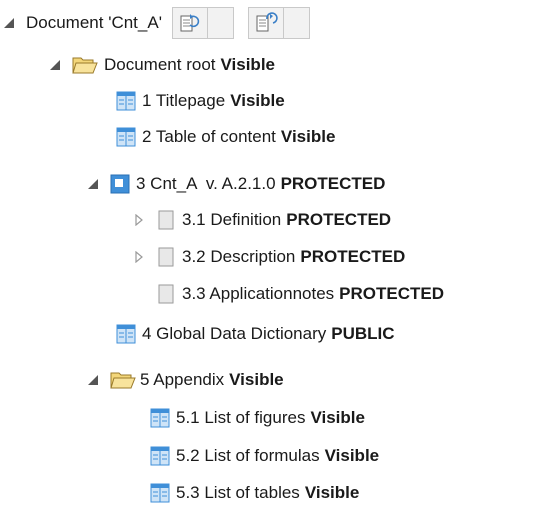 The image size is (542, 511). What do you see at coordinates (258, 293) in the screenshot?
I see `node-name: 3.3 Applicationnotes` at bounding box center [258, 293].